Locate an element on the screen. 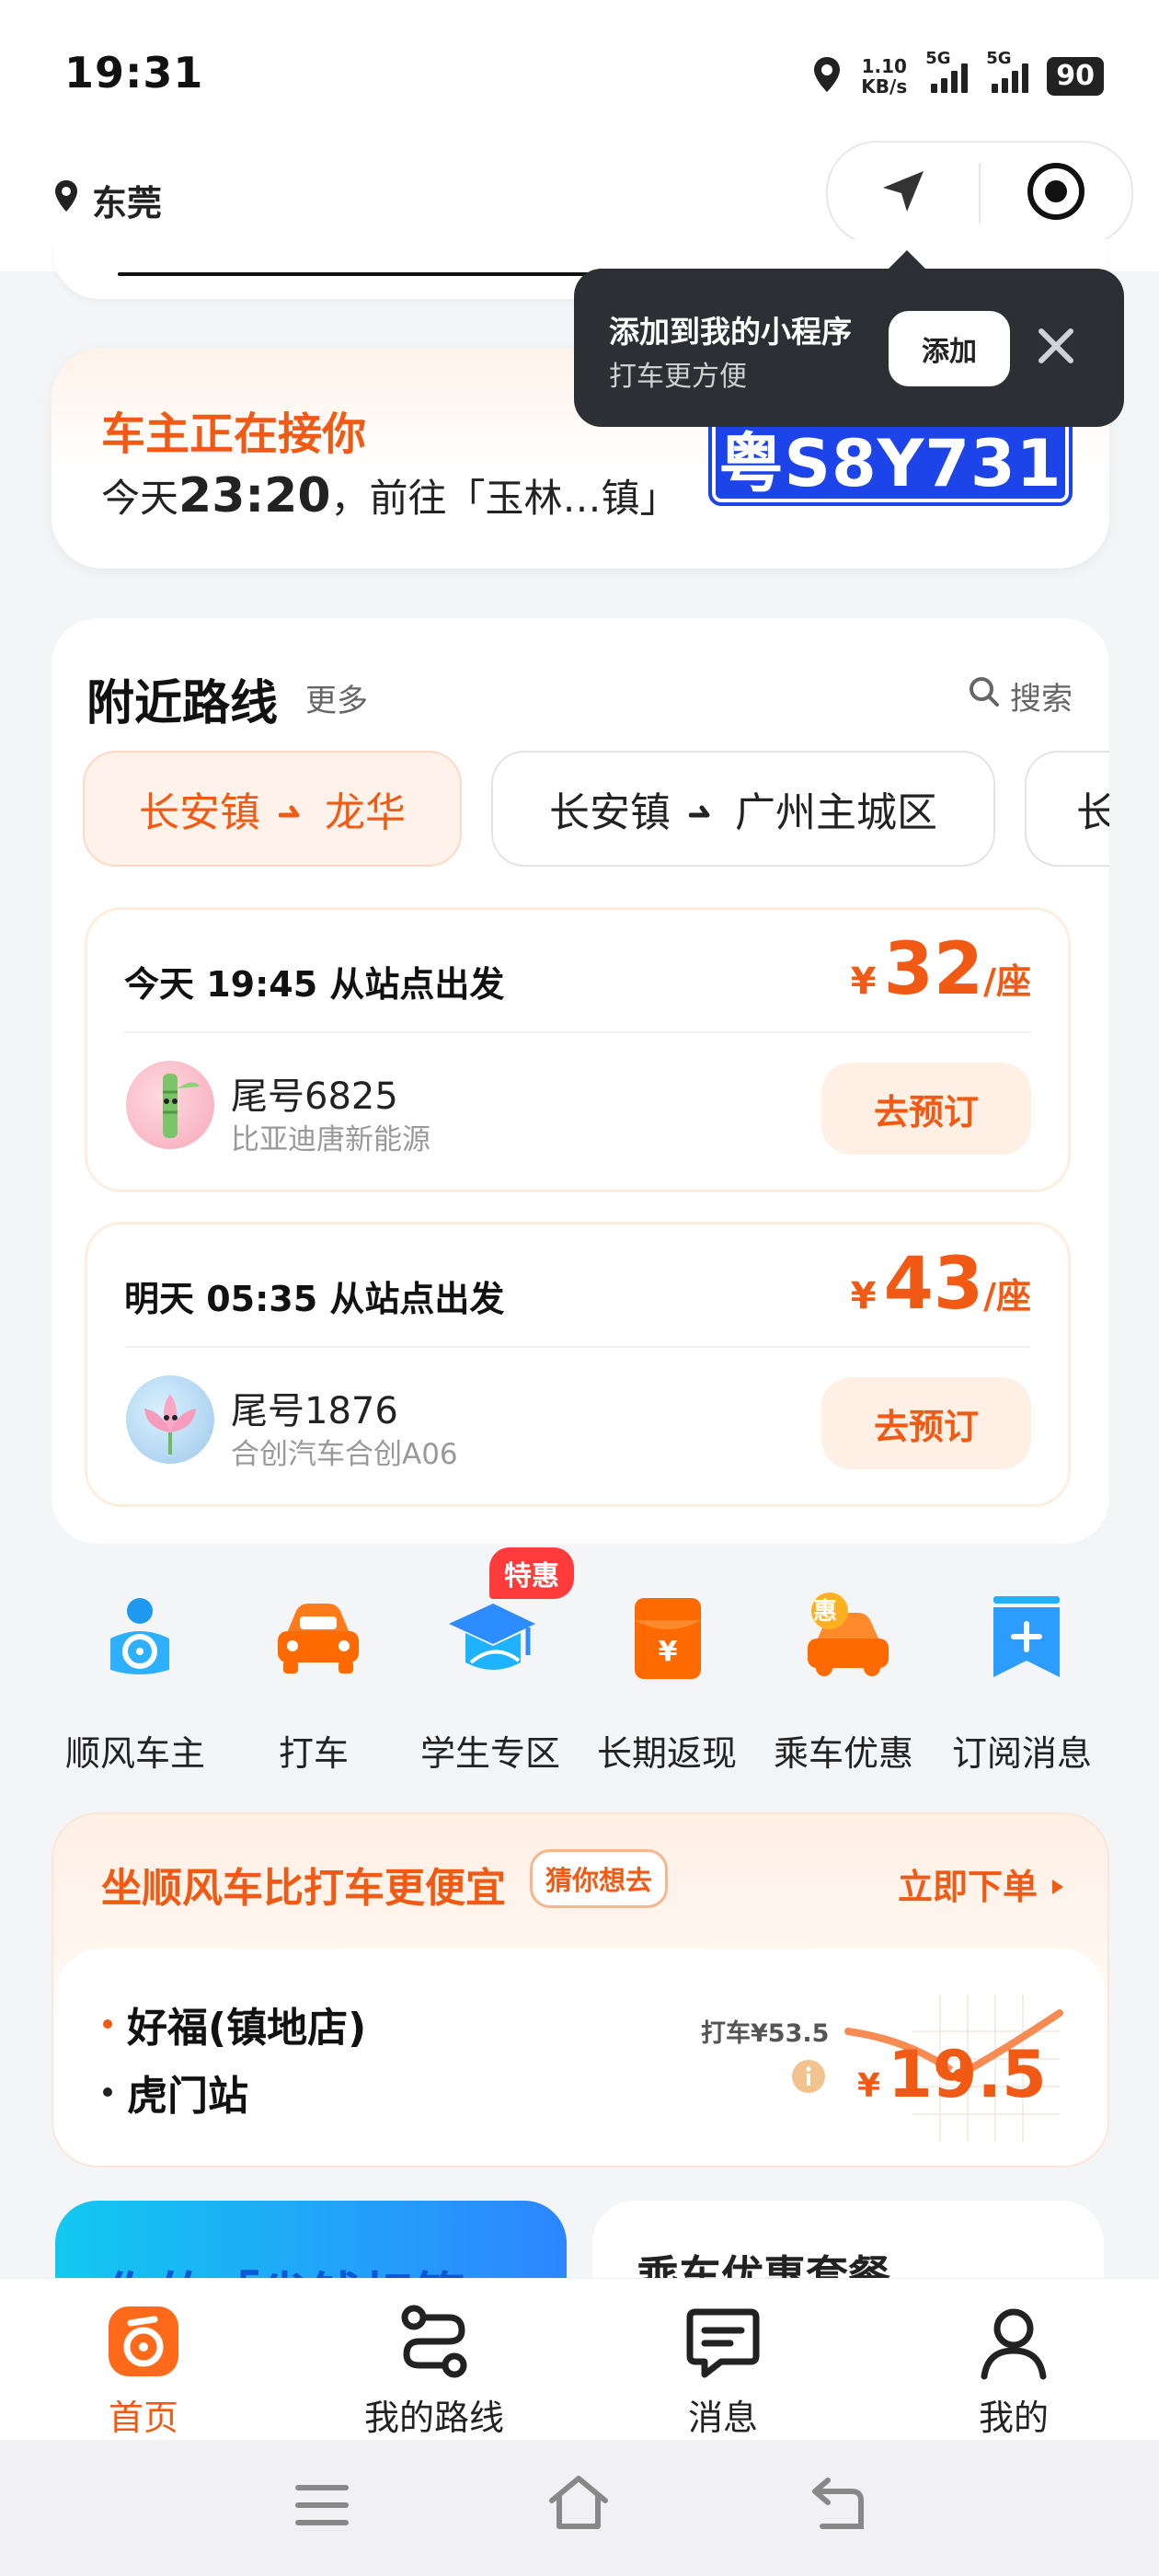  tab-home: 首页 is located at coordinates (143, 2370).